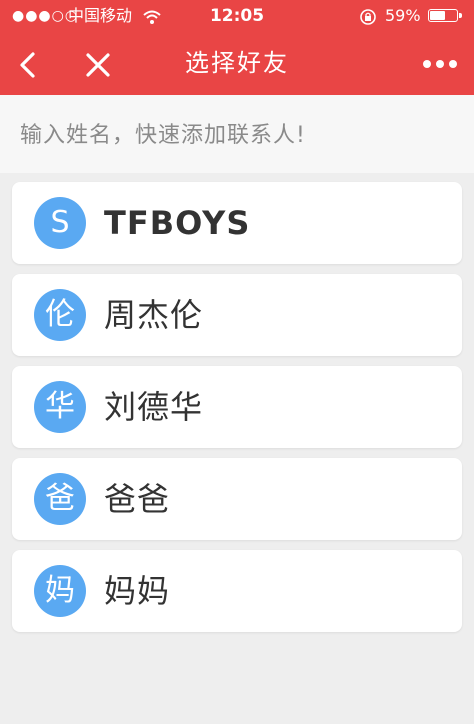 The width and height of the screenshot is (474, 724). I want to click on avatar: 伦, so click(60, 315).